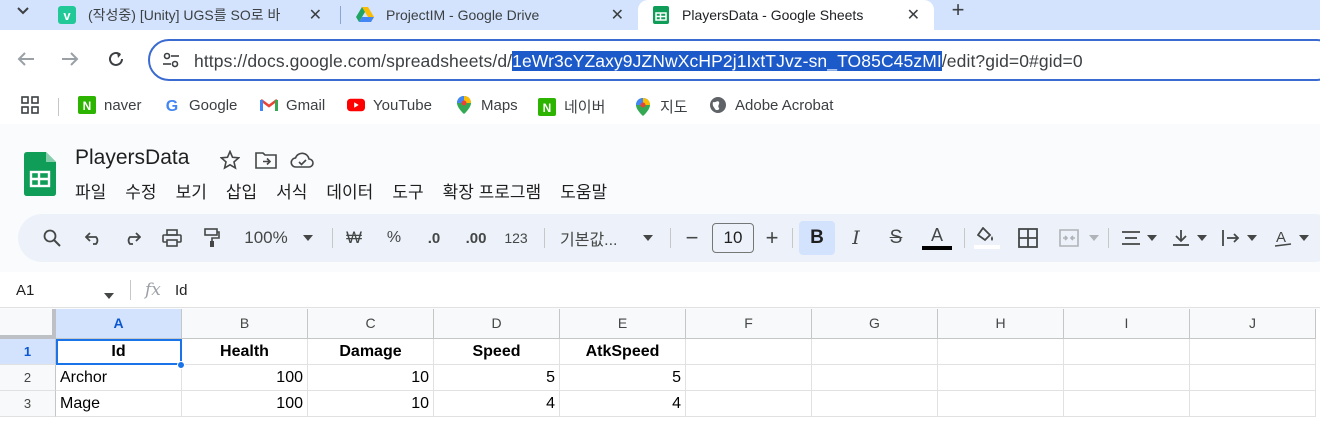  Describe the element at coordinates (292, 105) in the screenshot. I see `bookmark-gmail: Gmail` at that location.